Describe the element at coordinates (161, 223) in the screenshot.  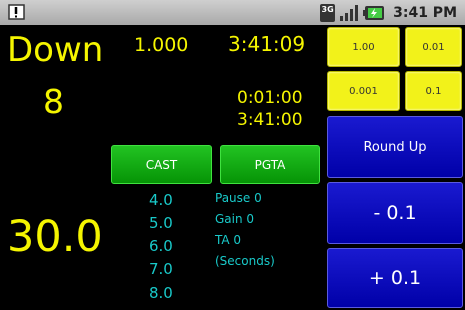
I see `list-item: 5.0` at that location.